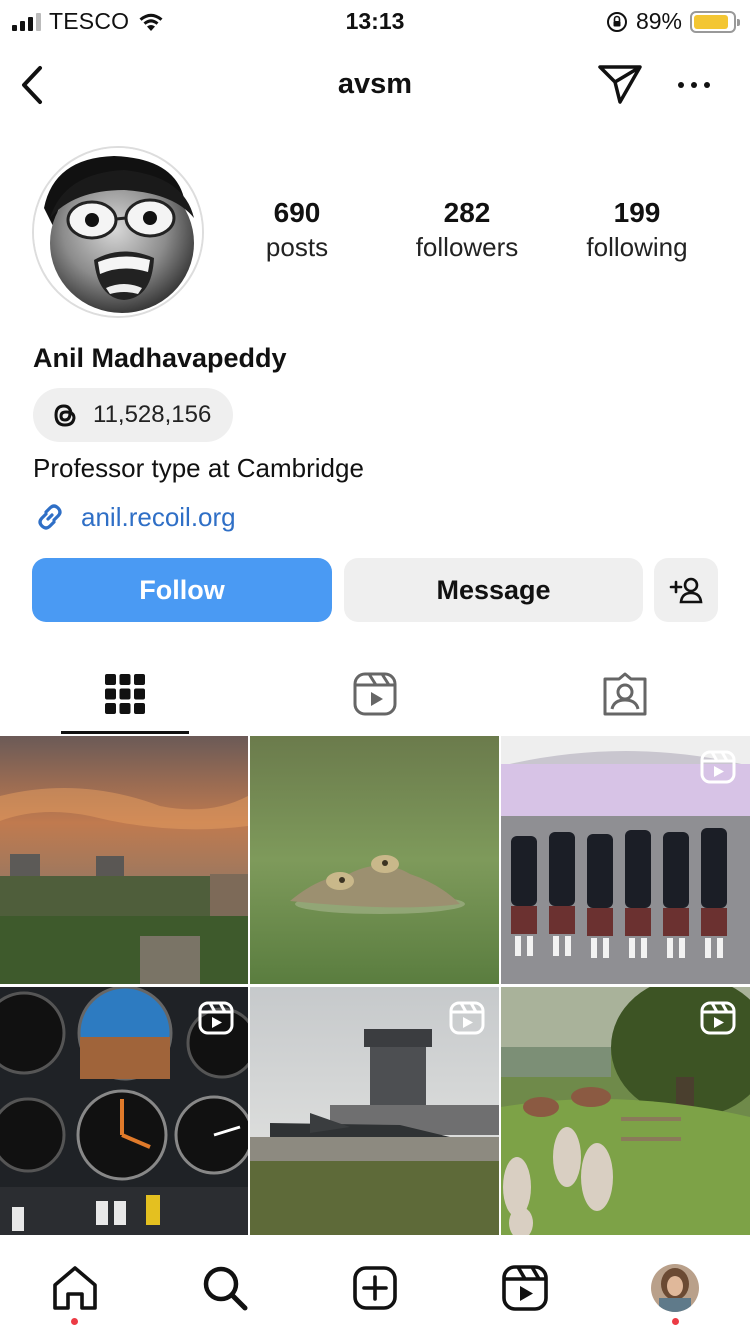 The width and height of the screenshot is (750, 1334). Describe the element at coordinates (50, 517) in the screenshot. I see `link-icon` at that location.